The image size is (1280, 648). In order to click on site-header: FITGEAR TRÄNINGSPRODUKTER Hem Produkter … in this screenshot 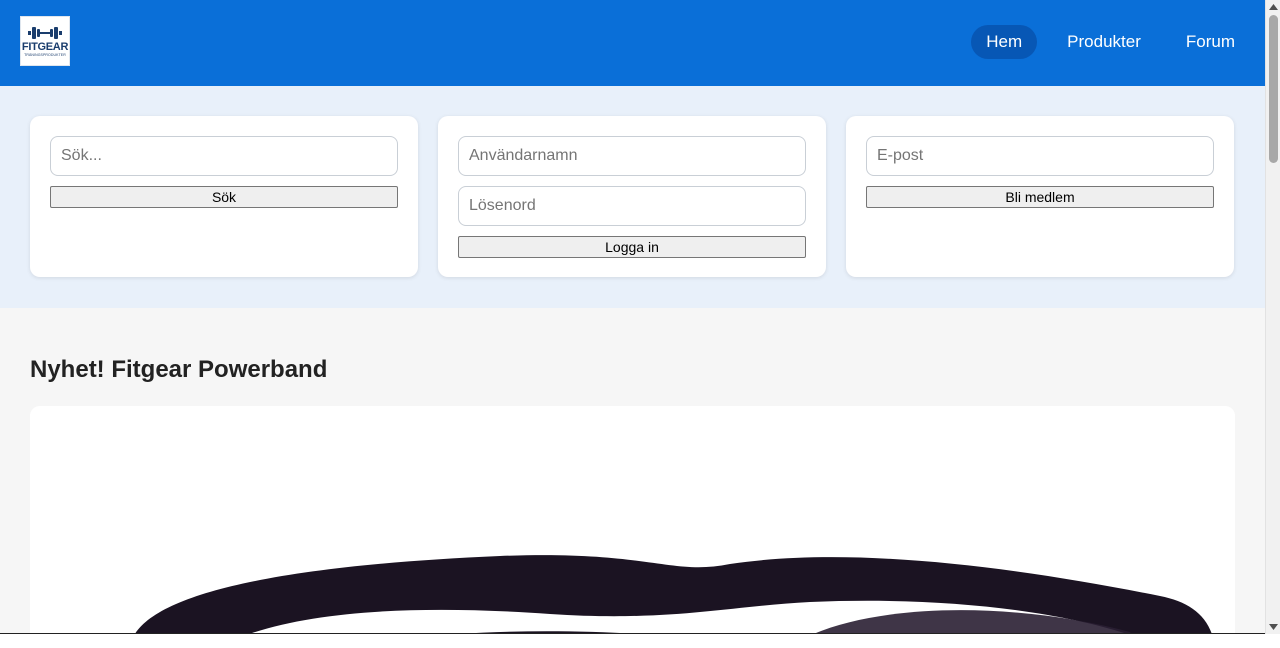, I will do `click(632, 43)`.